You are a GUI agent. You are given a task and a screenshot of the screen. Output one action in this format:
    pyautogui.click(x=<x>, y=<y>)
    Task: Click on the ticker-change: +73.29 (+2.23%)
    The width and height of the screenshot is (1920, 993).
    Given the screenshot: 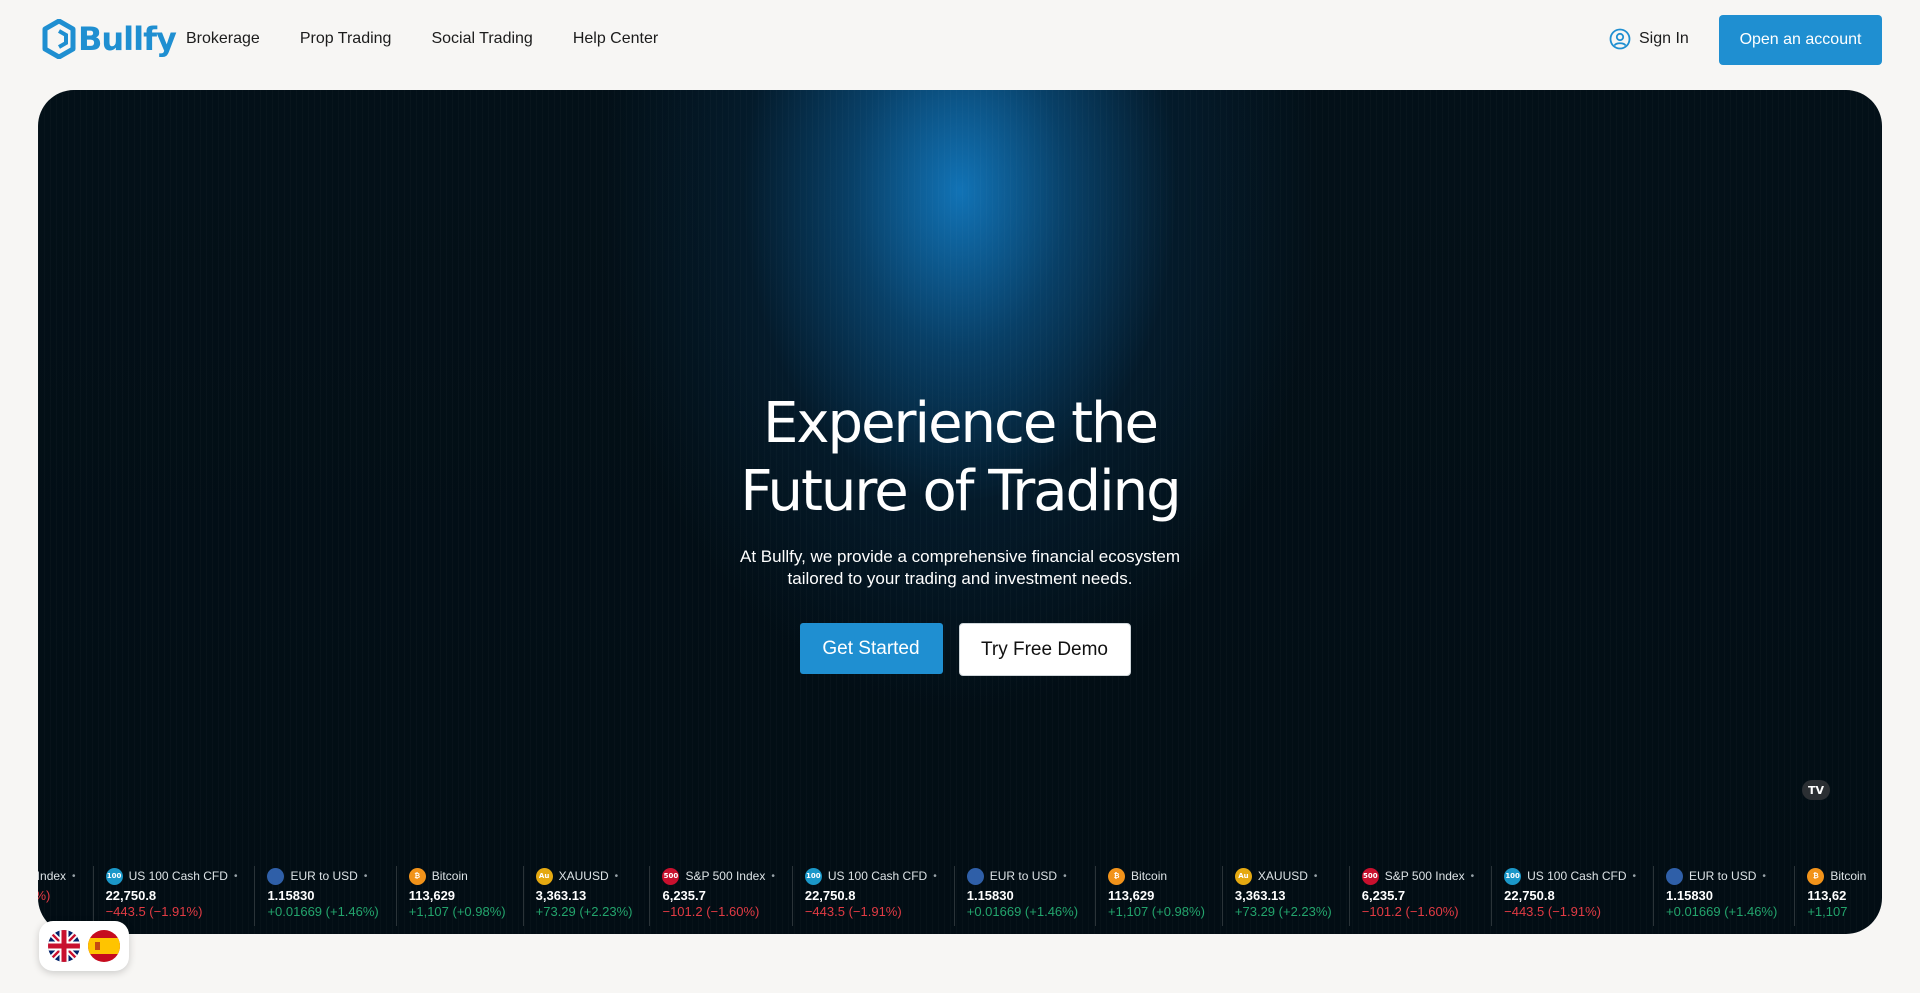 What is the action you would take?
    pyautogui.click(x=584, y=911)
    